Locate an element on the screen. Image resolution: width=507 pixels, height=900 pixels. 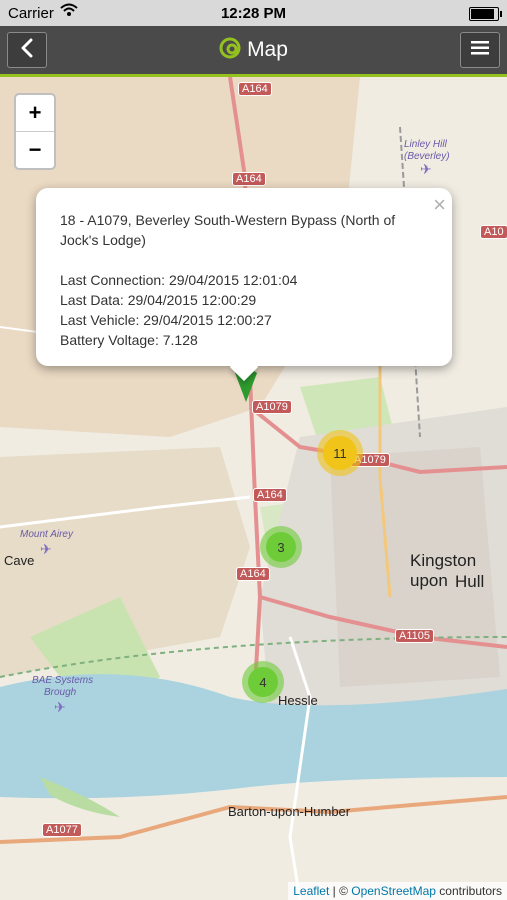
popup-last-connection: Last Connection: 29/04/2015 12:01:04 is located at coordinates (179, 280).